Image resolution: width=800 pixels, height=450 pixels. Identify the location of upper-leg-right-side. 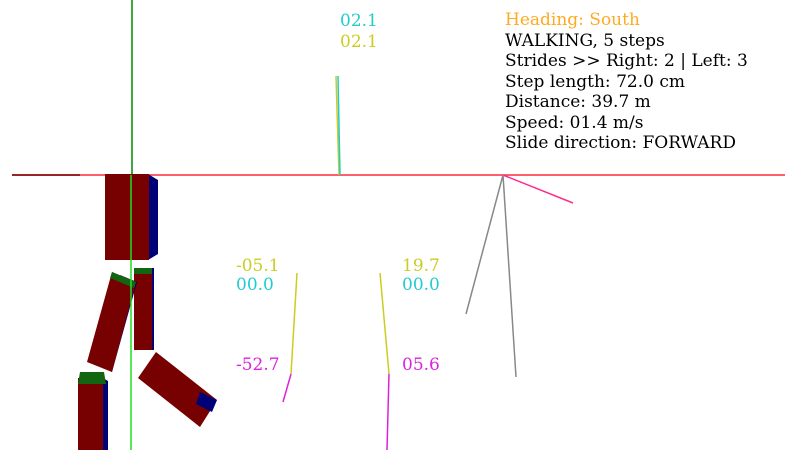
(153, 309).